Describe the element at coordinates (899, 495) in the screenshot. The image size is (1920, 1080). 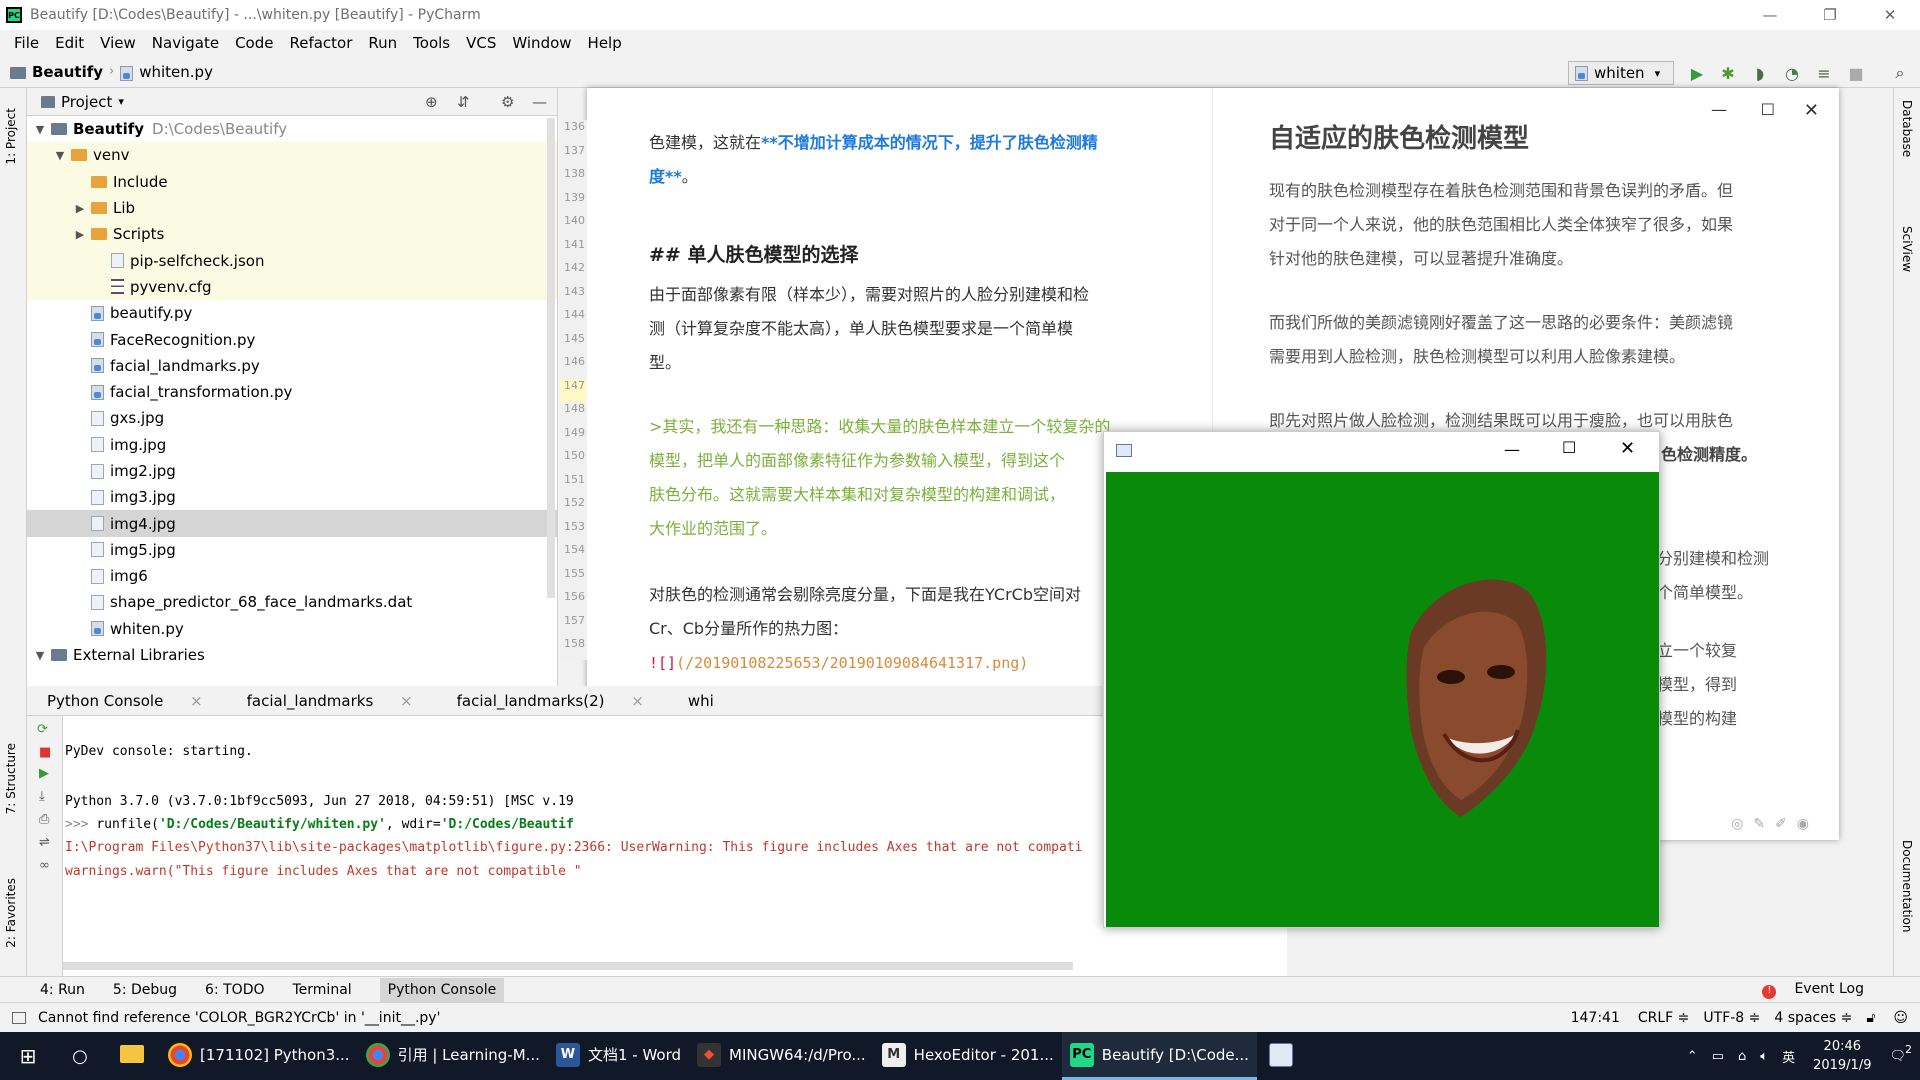
I see `md-quote-line: 肤色分布。这就需要大样本集和对复杂模型的构建和调试，` at that location.